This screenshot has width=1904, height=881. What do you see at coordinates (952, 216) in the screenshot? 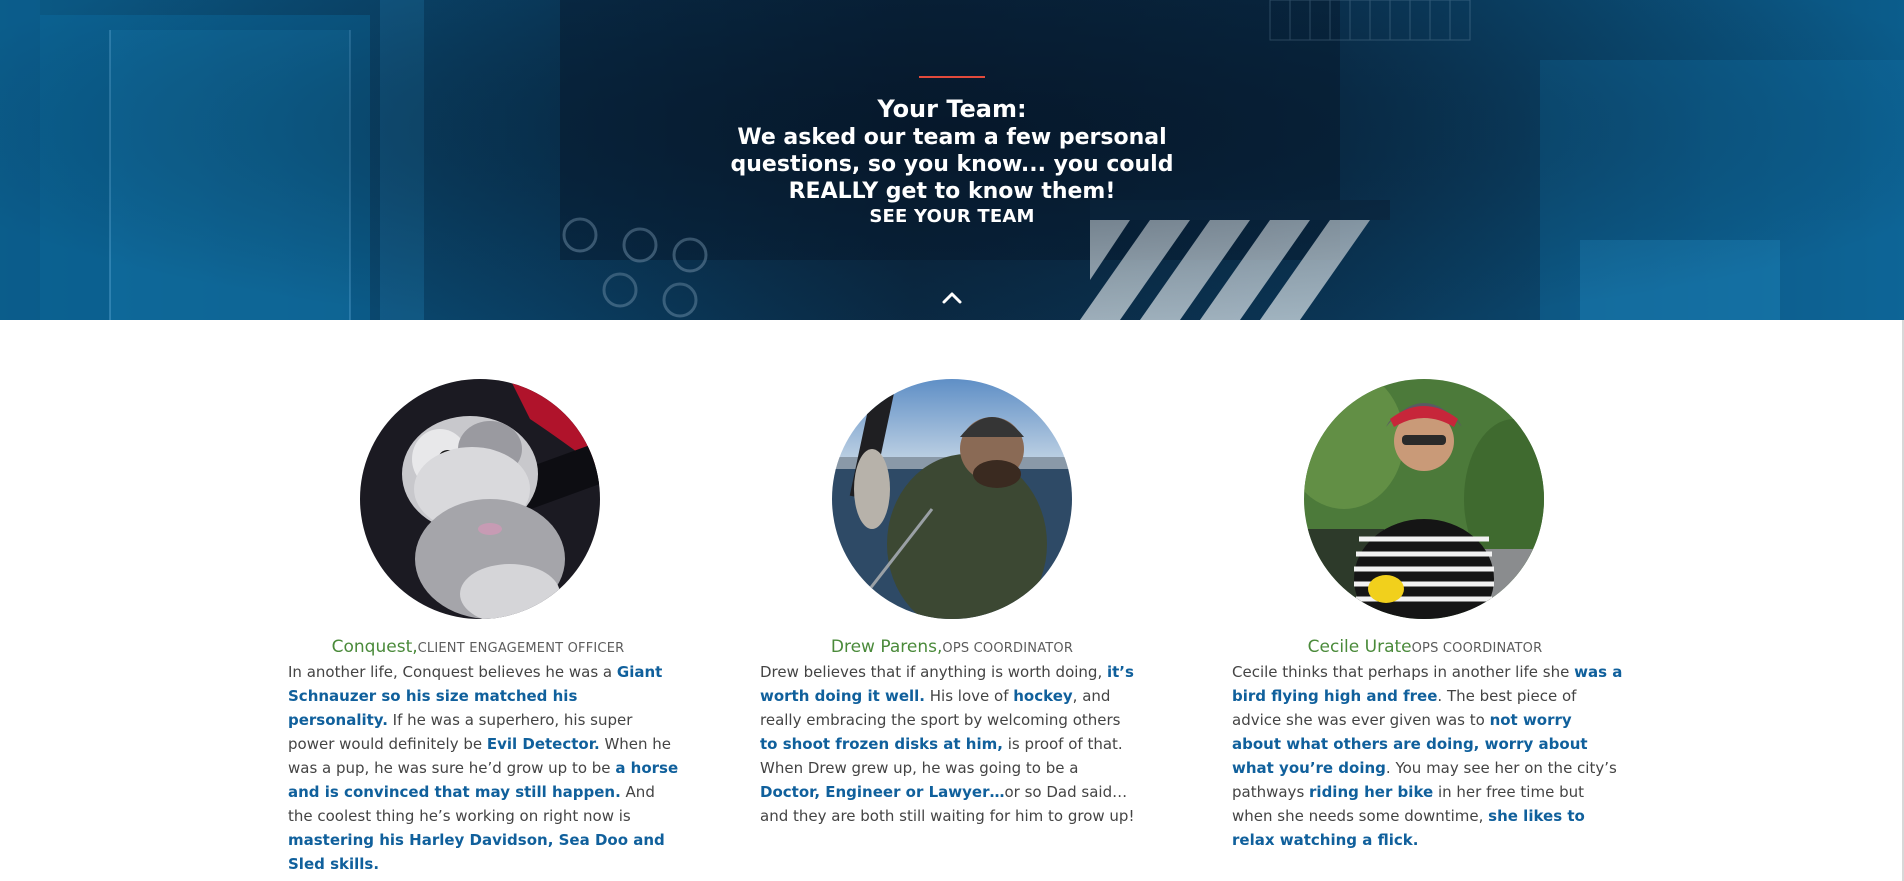
I see `see-your-team-link: SEE YOUR TEAM` at bounding box center [952, 216].